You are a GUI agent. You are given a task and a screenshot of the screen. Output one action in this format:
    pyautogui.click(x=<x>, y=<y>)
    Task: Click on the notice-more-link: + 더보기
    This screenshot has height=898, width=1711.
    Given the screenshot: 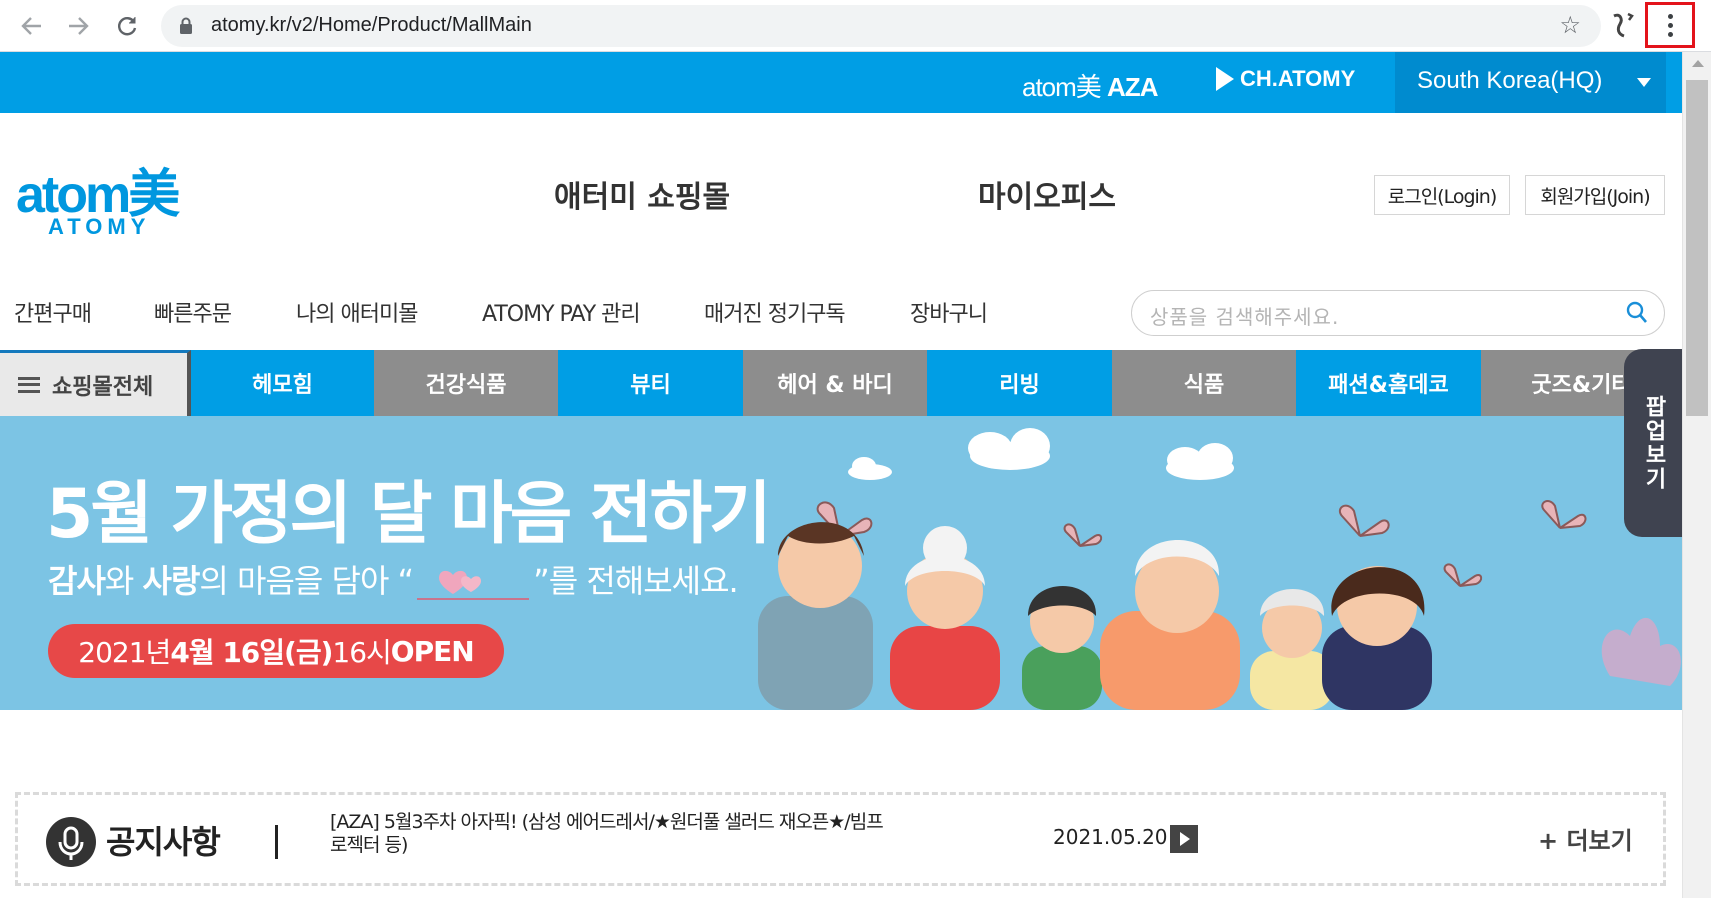 What is the action you would take?
    pyautogui.click(x=1585, y=838)
    